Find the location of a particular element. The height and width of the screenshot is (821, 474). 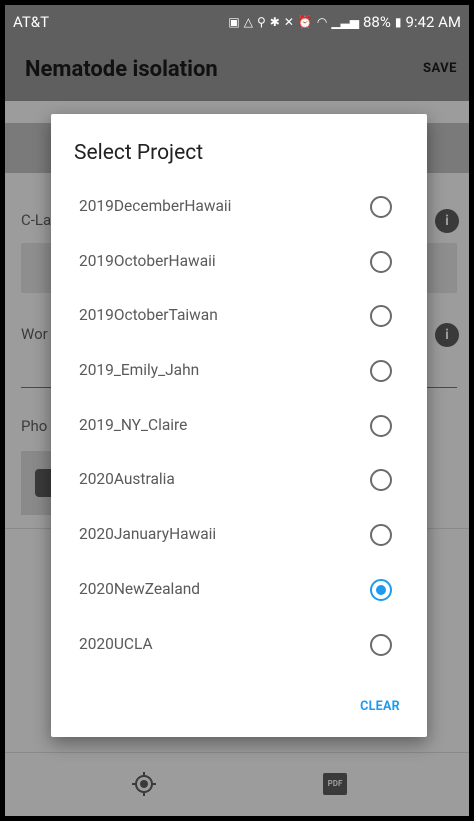

clock: 9:42 AM is located at coordinates (433, 22).